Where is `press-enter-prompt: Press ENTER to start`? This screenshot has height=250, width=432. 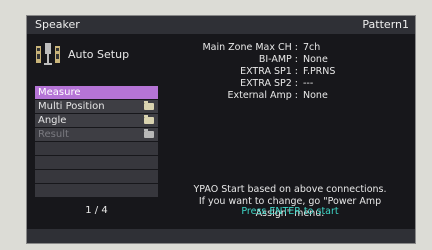
press-enter-prompt: Press ENTER to start is located at coordinates (290, 211).